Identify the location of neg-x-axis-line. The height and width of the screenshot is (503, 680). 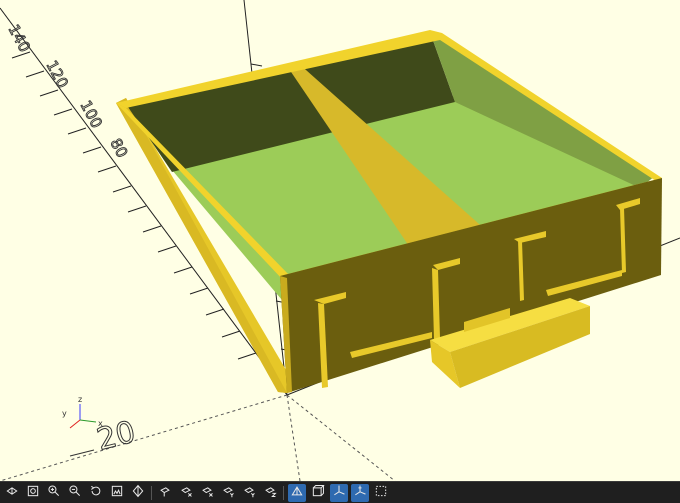
(341, 437).